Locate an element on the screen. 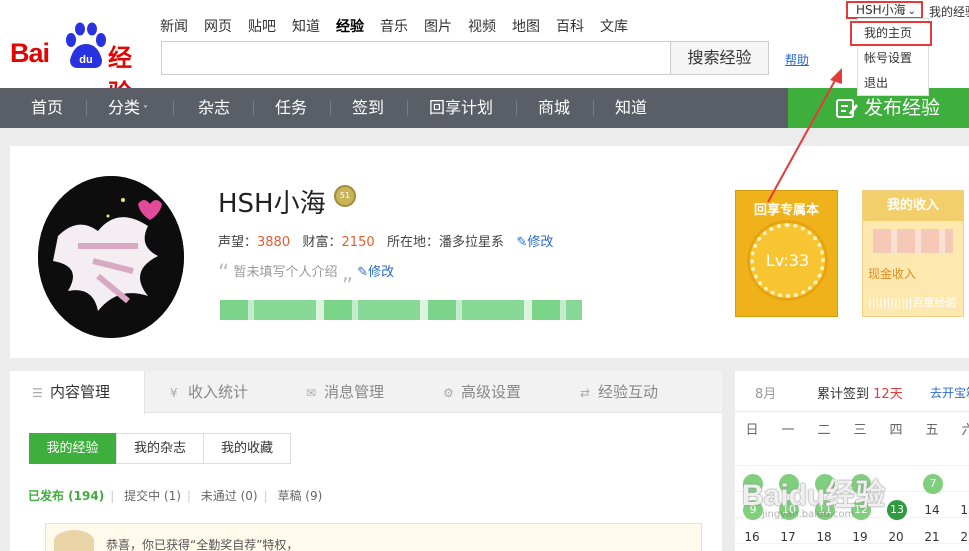 The width and height of the screenshot is (969, 551). calendar-day: 14 is located at coordinates (932, 510).